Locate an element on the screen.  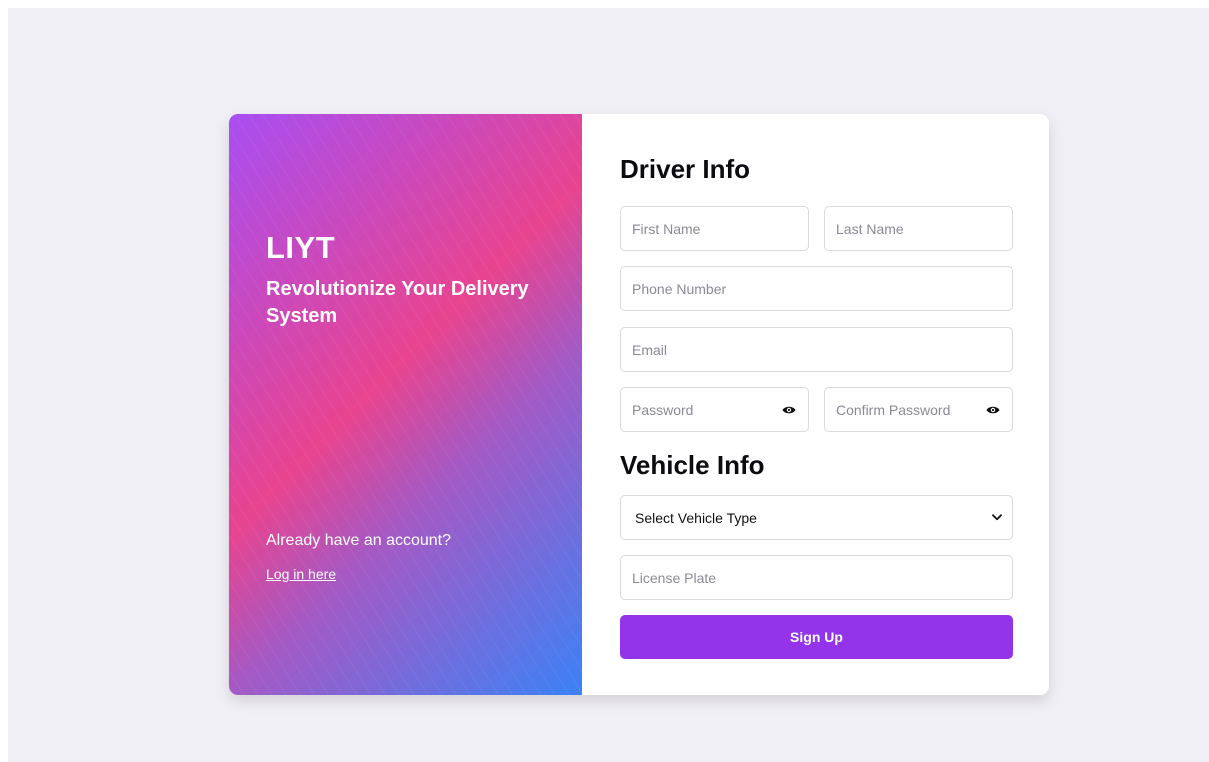
phone-input is located at coordinates (816, 288).